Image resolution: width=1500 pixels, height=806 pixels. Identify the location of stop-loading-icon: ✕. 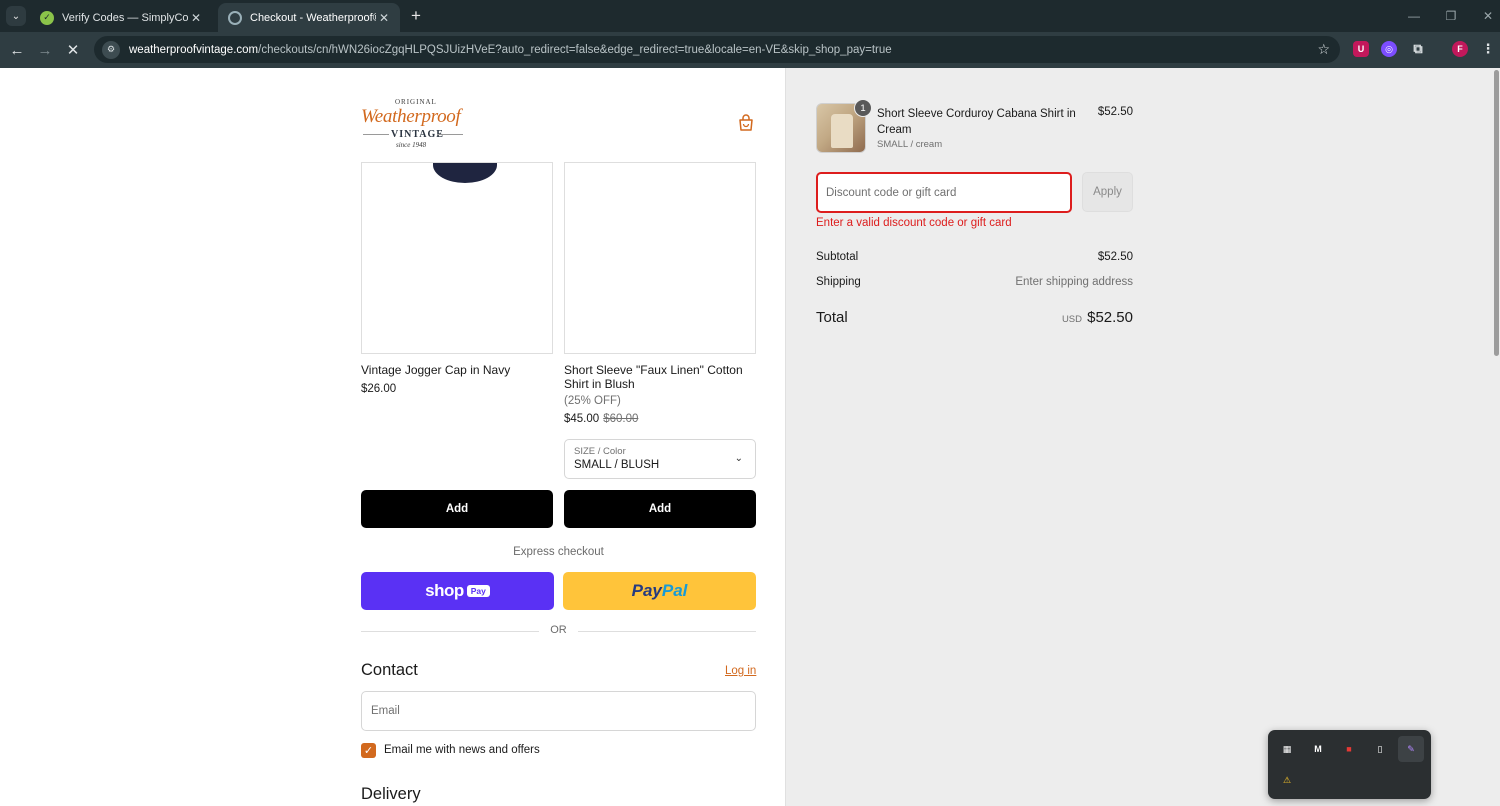
(73, 50).